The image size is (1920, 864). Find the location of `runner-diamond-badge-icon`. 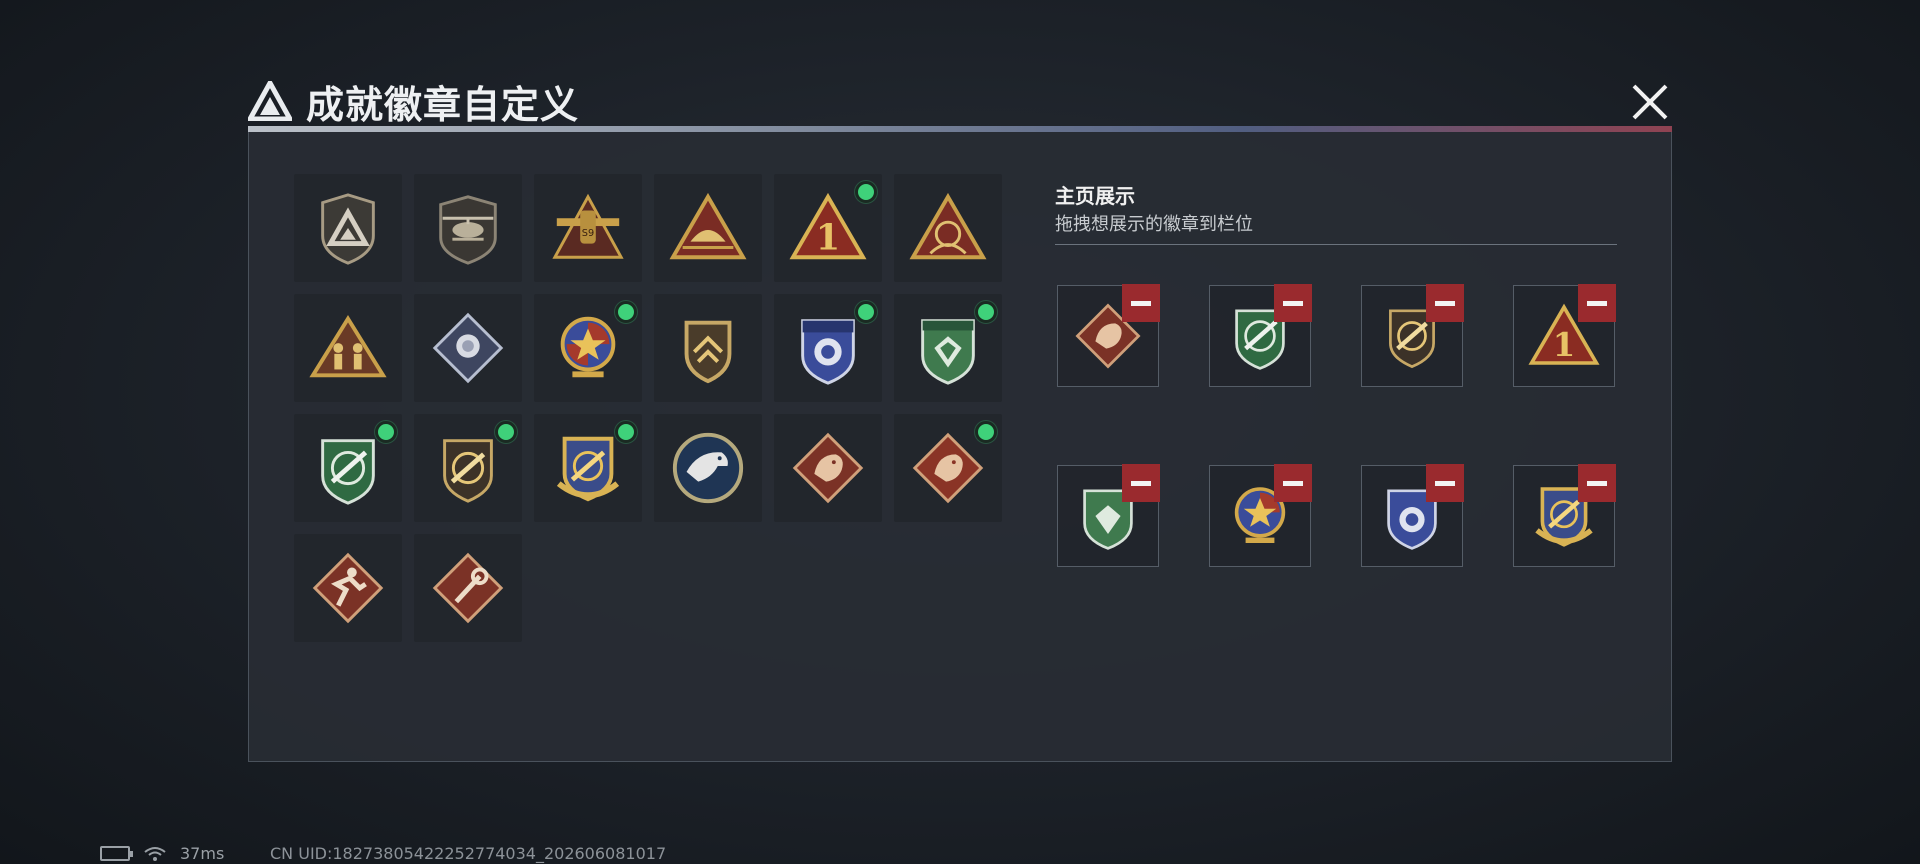

runner-diamond-badge-icon is located at coordinates (348, 588).